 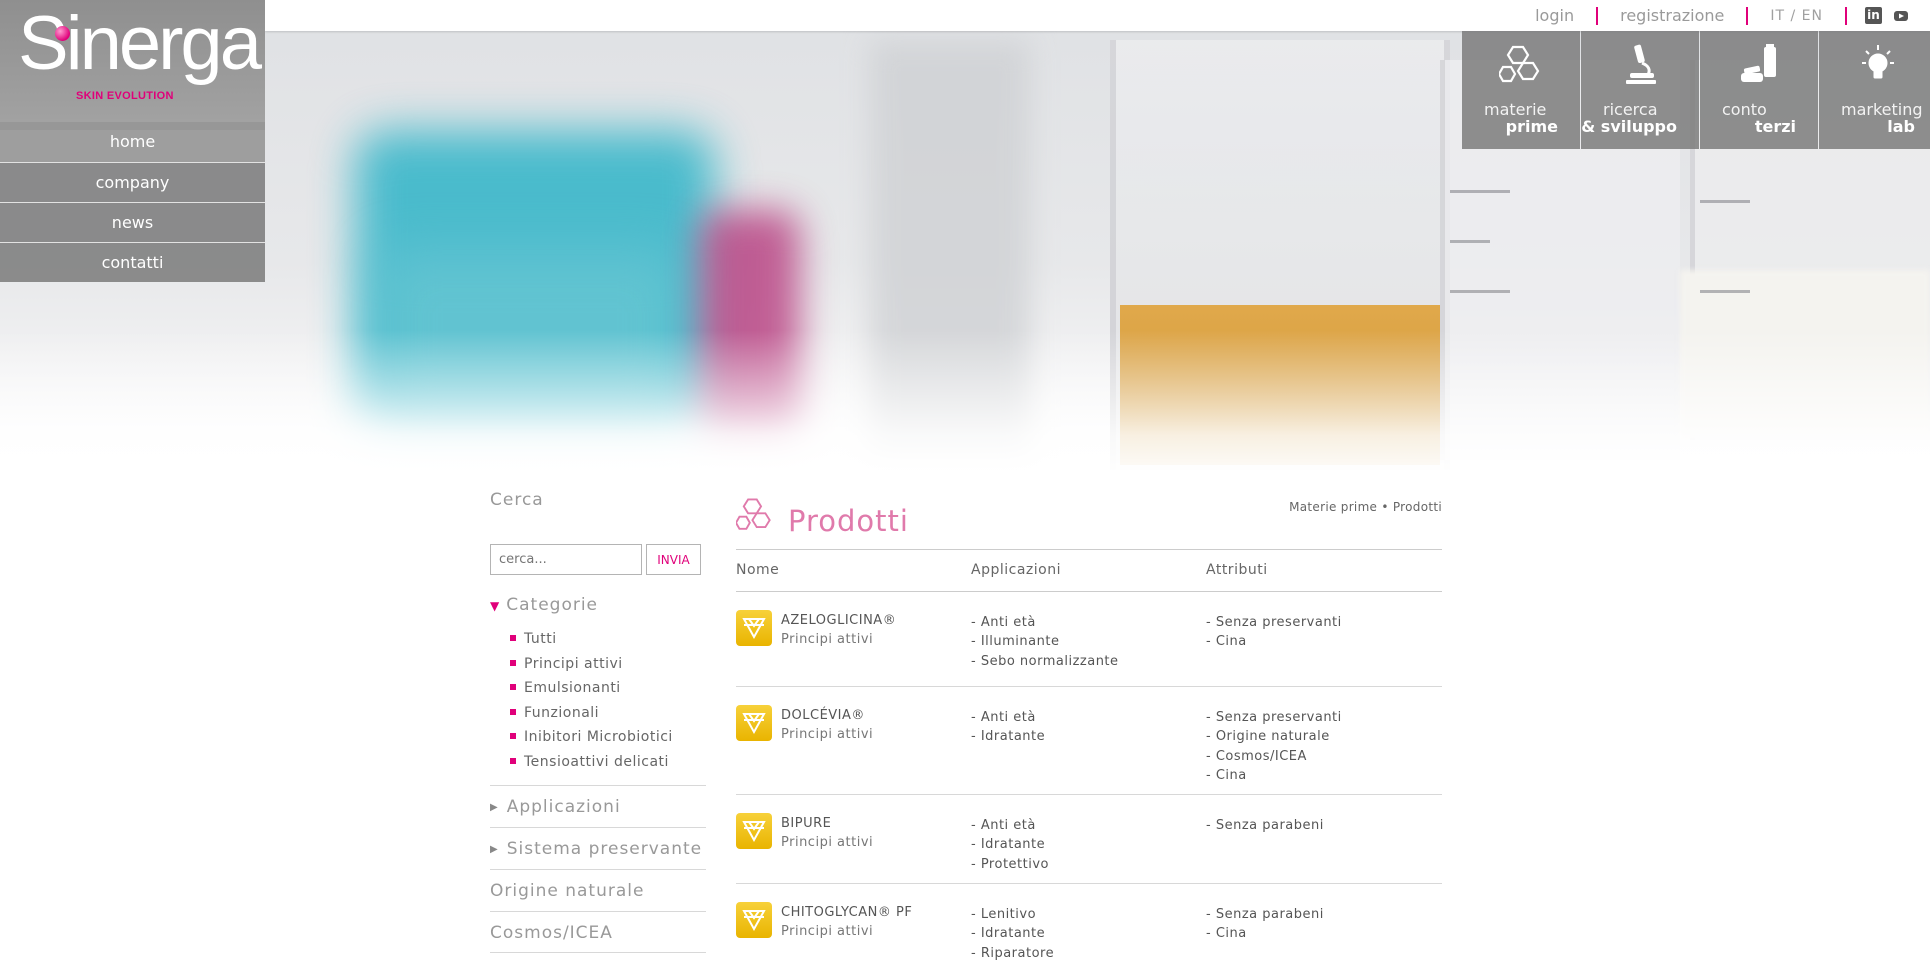 I want to click on section-ricerca-sviluppo: ricerca & sviluppo, so click(x=1640, y=90).